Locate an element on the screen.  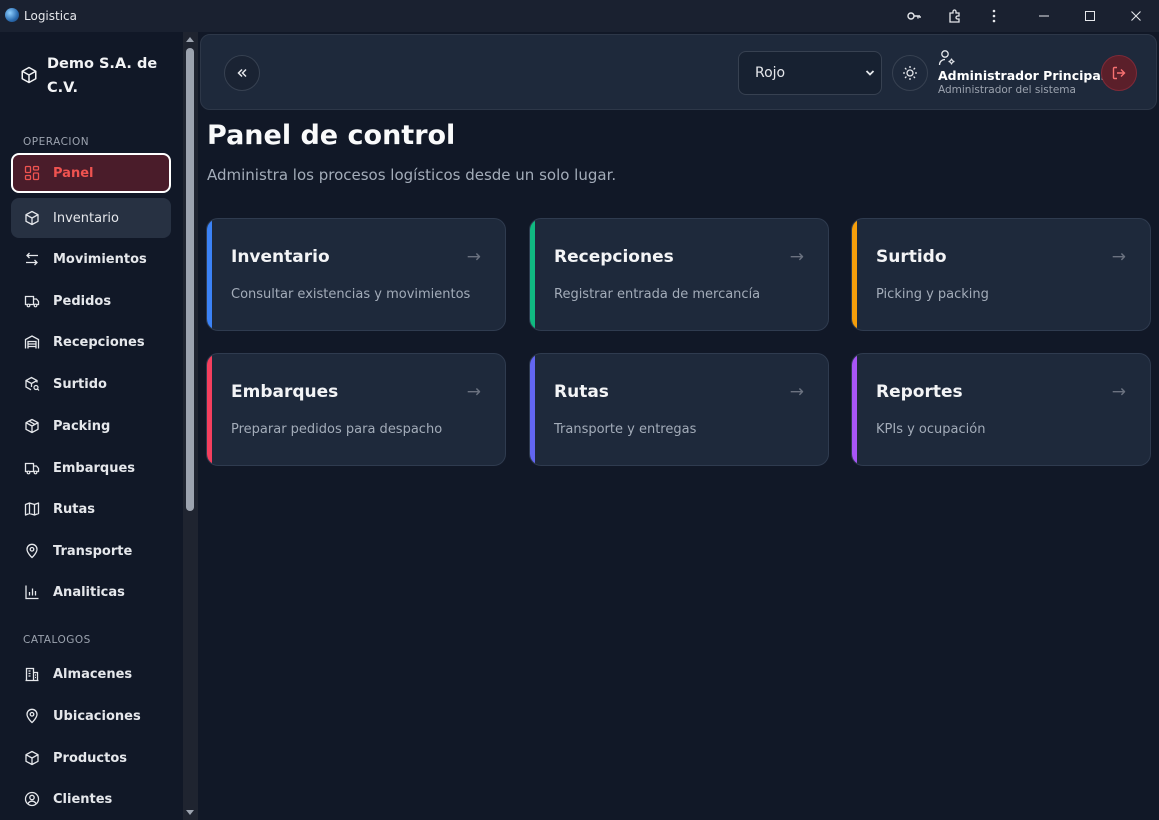
scroll-up-arrow-icon is located at coordinates (190, 39).